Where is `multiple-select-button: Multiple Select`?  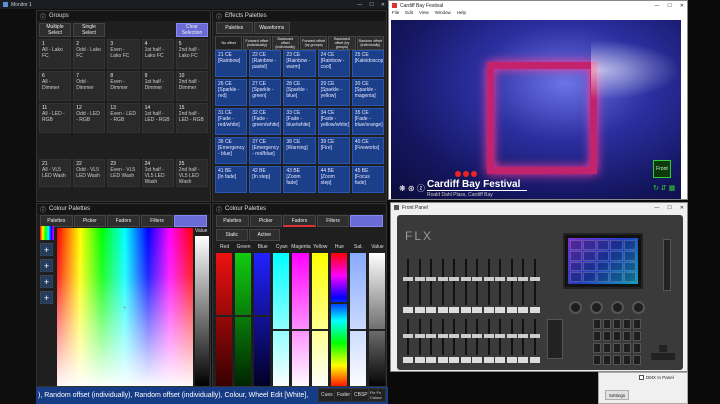
multiple-select-button: Multiple Select is located at coordinates (55, 30).